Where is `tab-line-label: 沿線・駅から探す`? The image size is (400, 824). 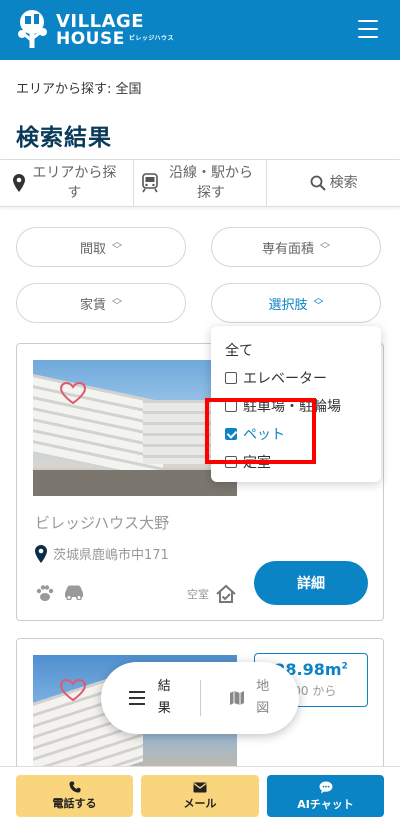 tab-line-label: 沿線・駅から探す is located at coordinates (211, 182).